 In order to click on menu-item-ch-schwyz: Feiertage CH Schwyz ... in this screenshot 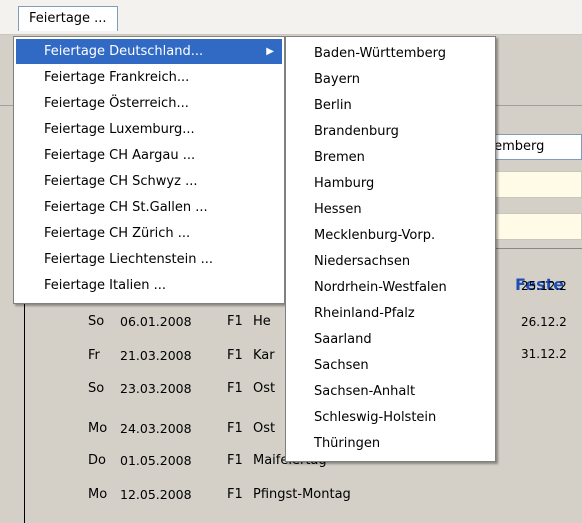, I will do `click(149, 181)`.